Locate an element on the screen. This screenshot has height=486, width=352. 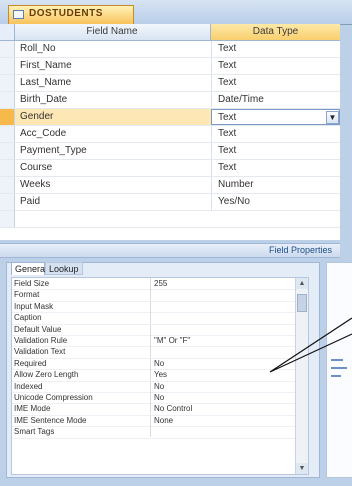
field-name-cell: First_Name is located at coordinates (113, 66).